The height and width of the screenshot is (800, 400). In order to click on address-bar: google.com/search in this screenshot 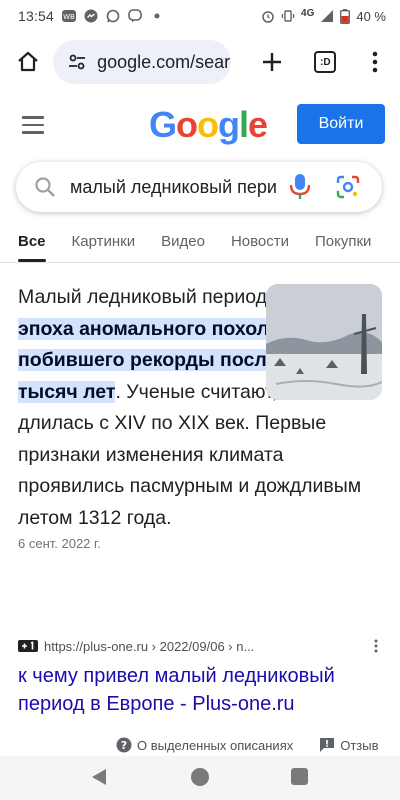, I will do `click(142, 62)`.